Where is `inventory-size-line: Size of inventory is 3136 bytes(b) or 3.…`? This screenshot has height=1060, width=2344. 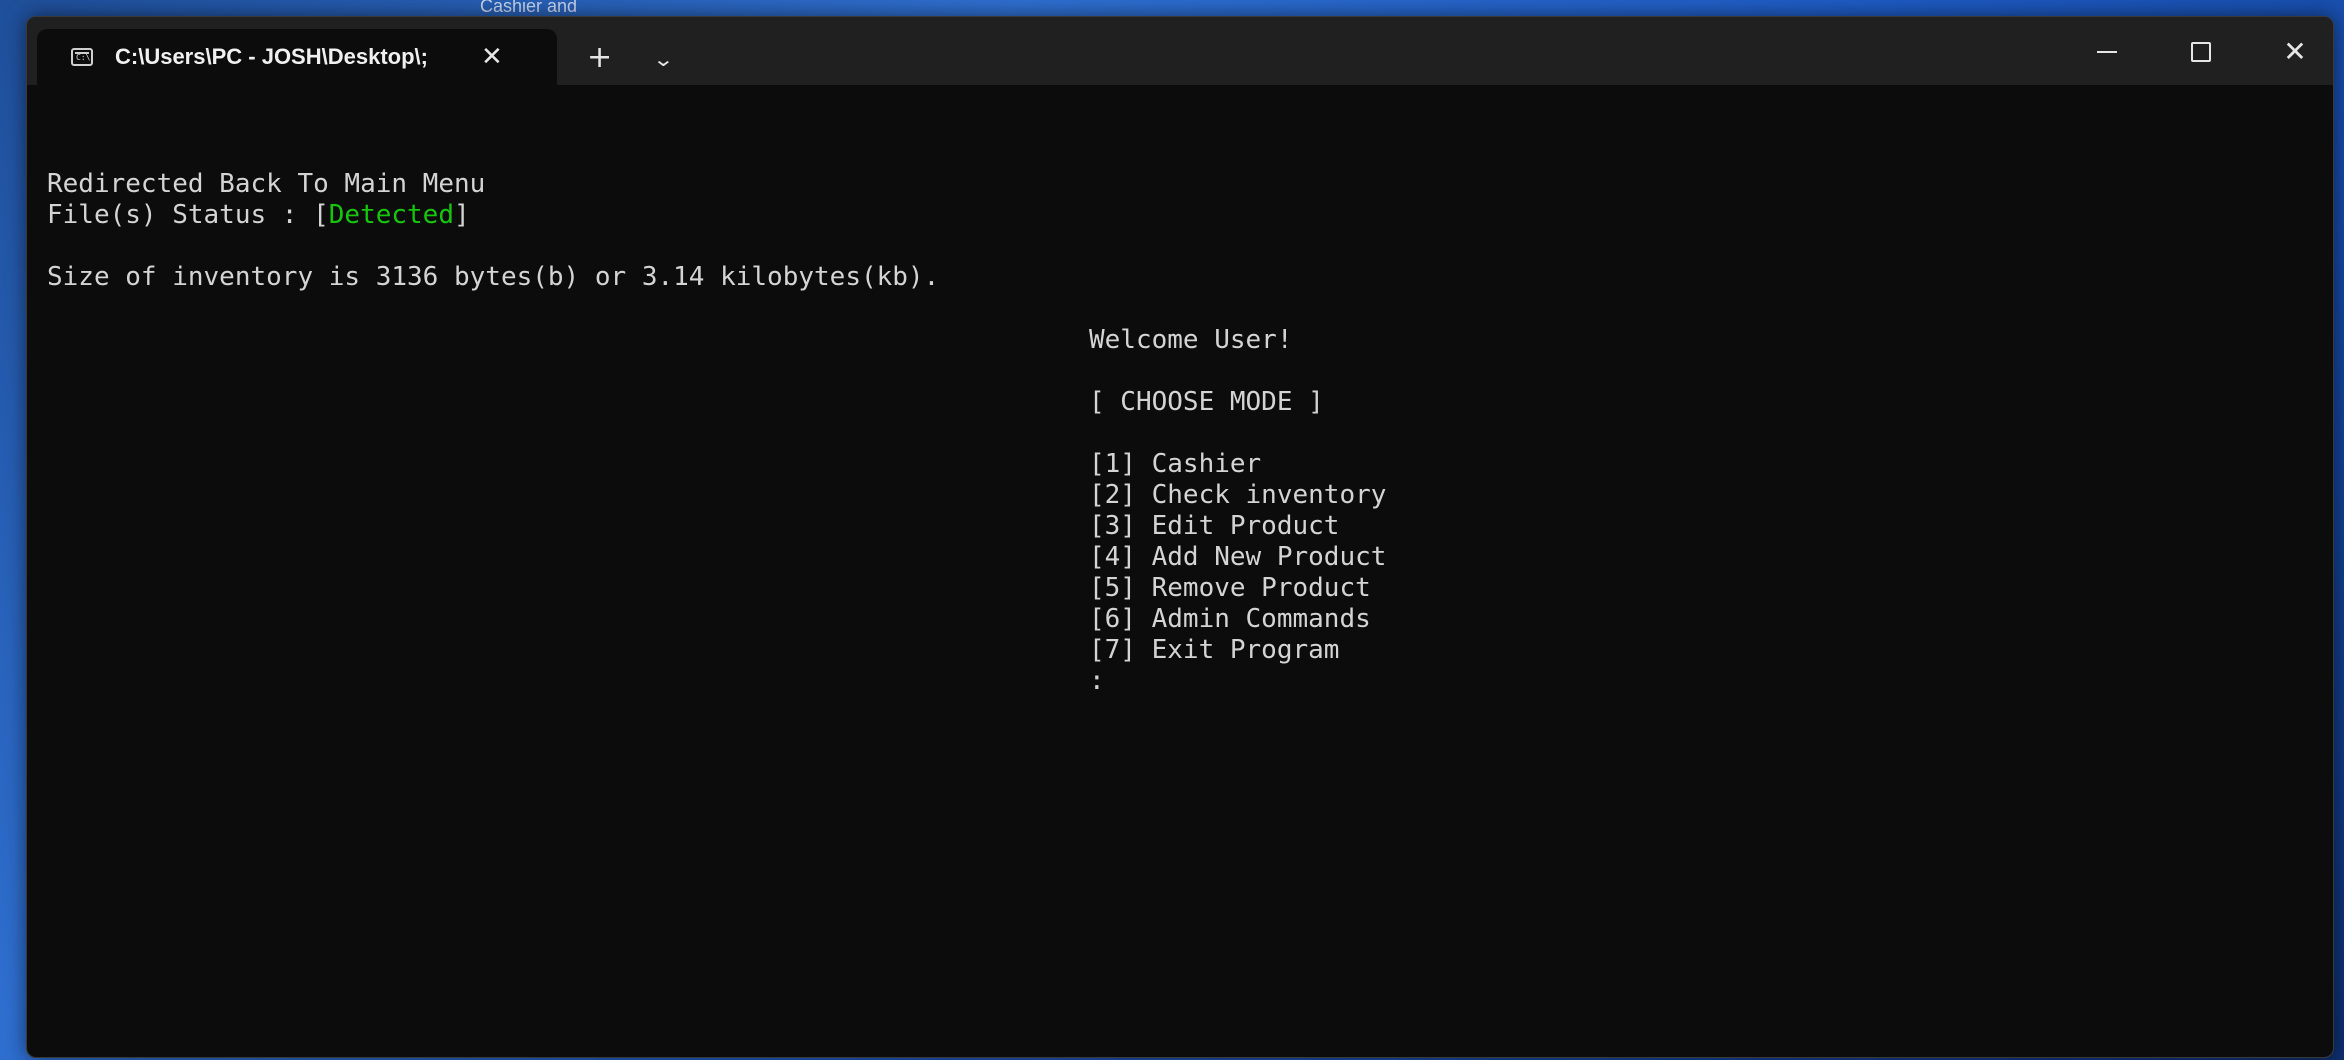
inventory-size-line: Size of inventory is 3136 bytes(b) or 3.… is located at coordinates (493, 277).